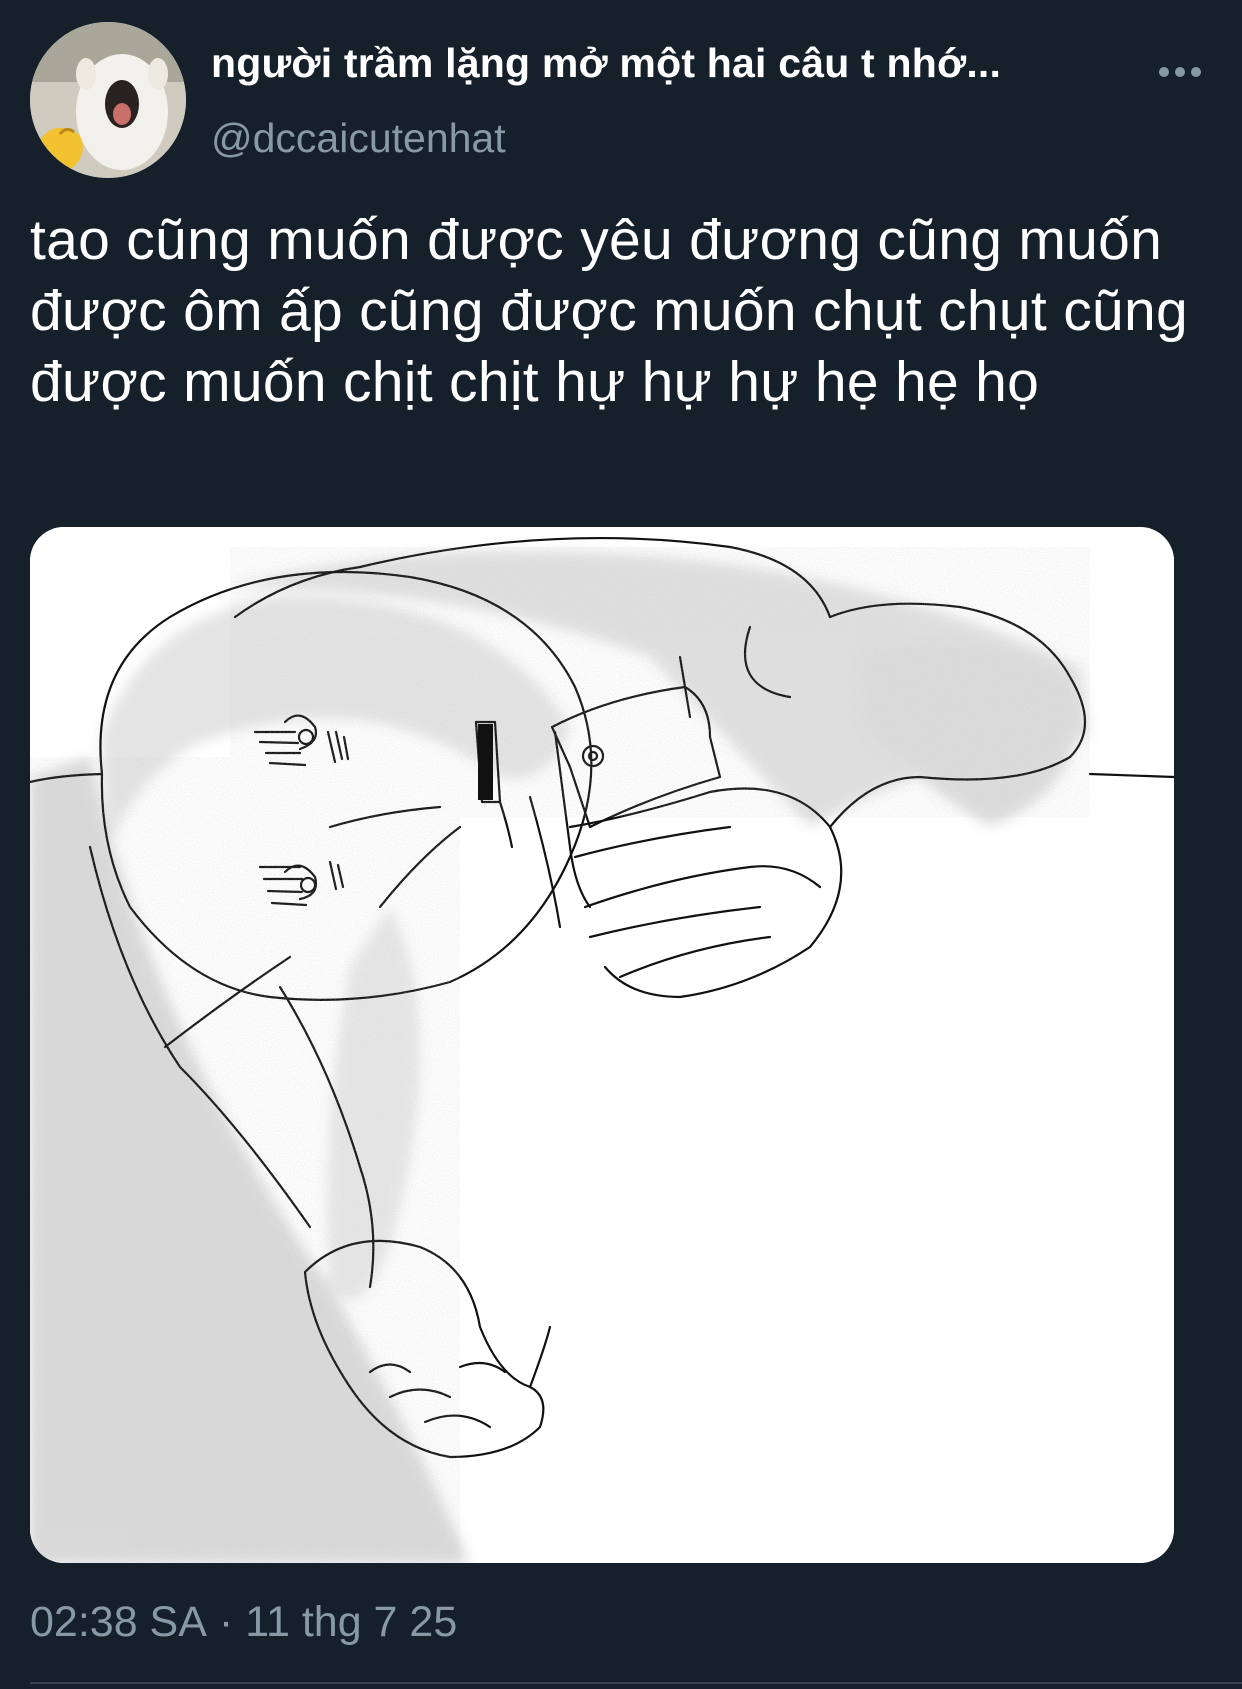 Image resolution: width=1242 pixels, height=1689 pixels. I want to click on more-horizontal-icon, so click(1180, 72).